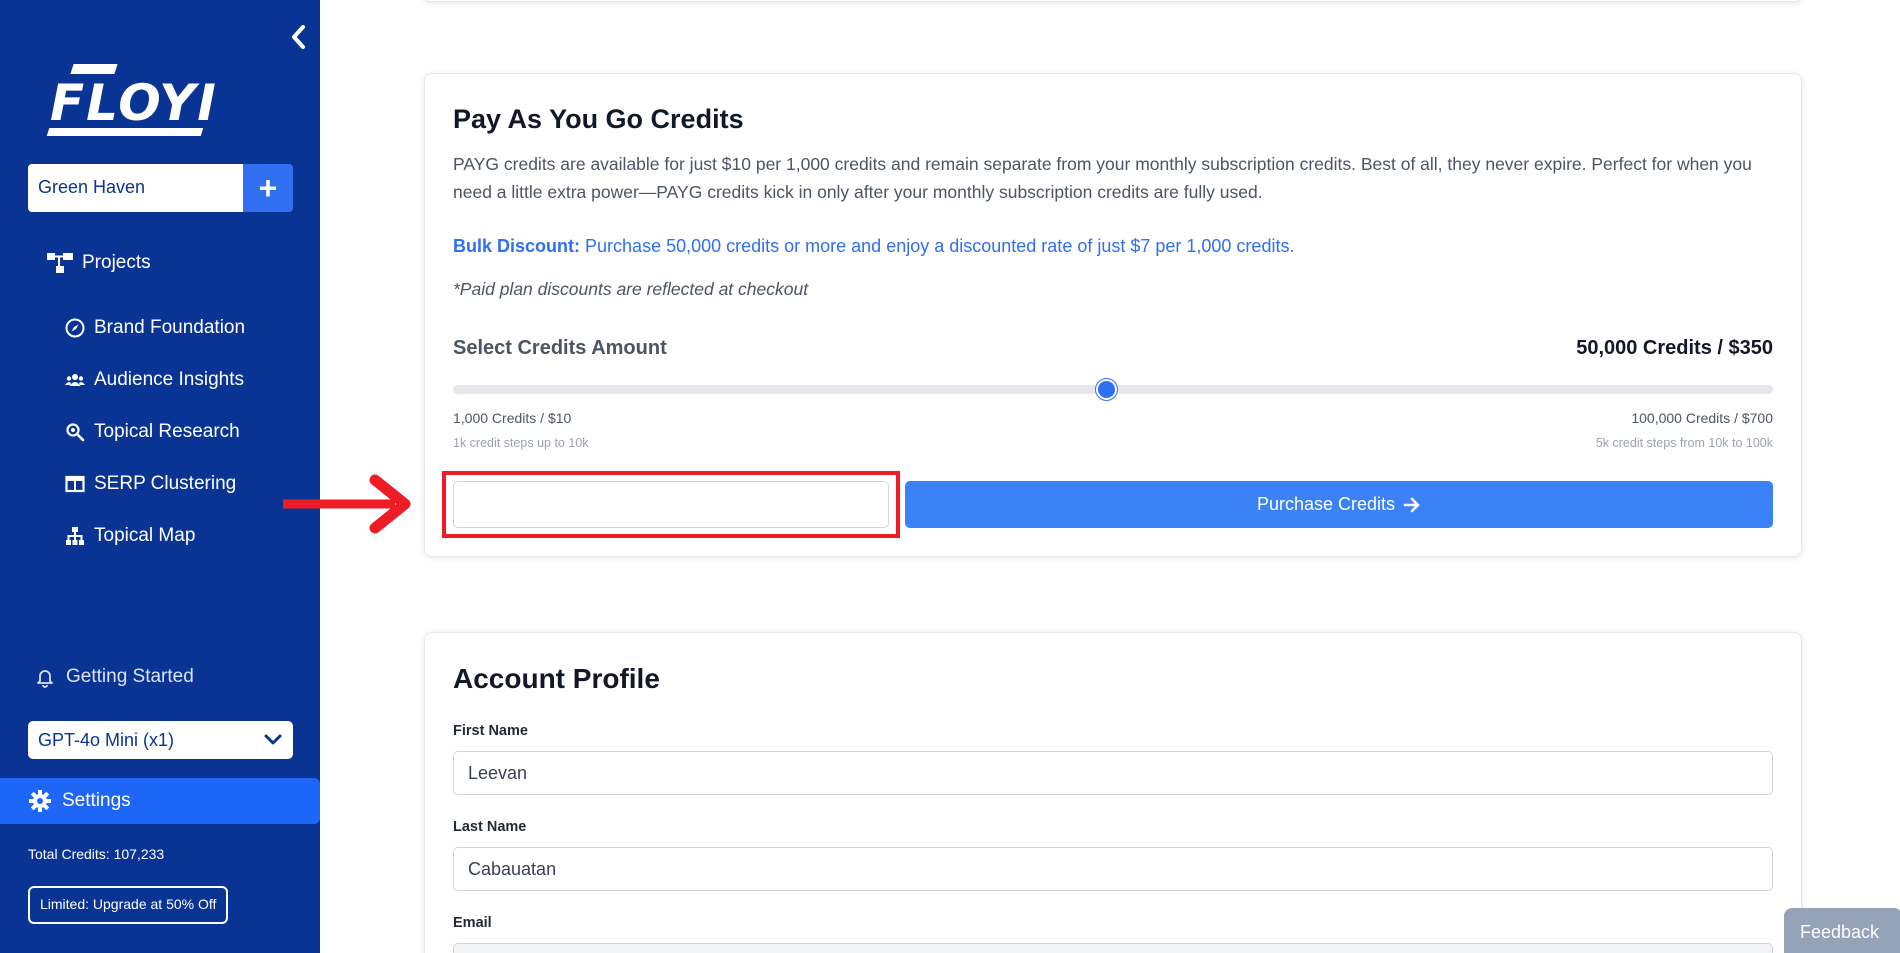 The image size is (1900, 953). I want to click on project-tree-icon, so click(60, 263).